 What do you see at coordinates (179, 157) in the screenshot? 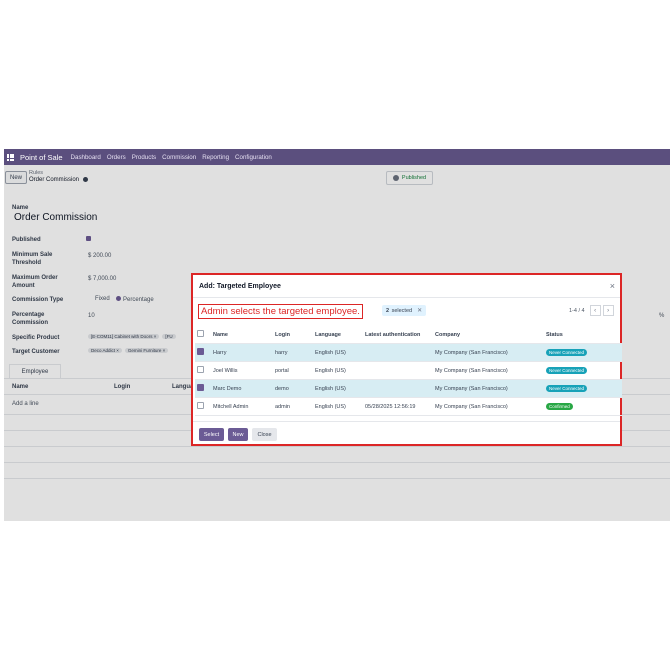
I see `menu-commission: Commission` at bounding box center [179, 157].